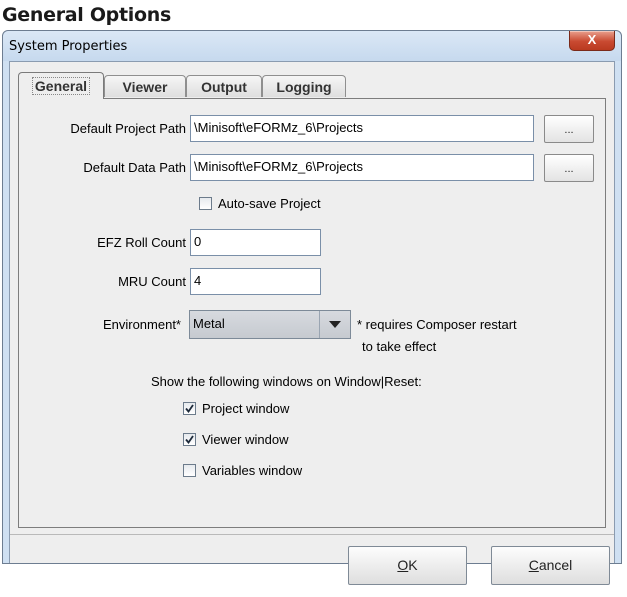 The image size is (627, 597). Describe the element at coordinates (246, 408) in the screenshot. I see `project-window-label: Project window` at that location.